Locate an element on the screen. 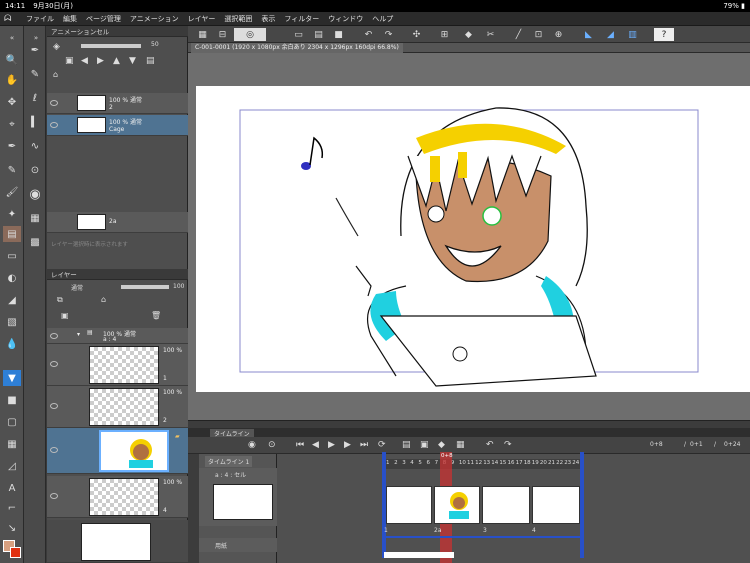  correction-icon: ↘ is located at coordinates (12, 528).